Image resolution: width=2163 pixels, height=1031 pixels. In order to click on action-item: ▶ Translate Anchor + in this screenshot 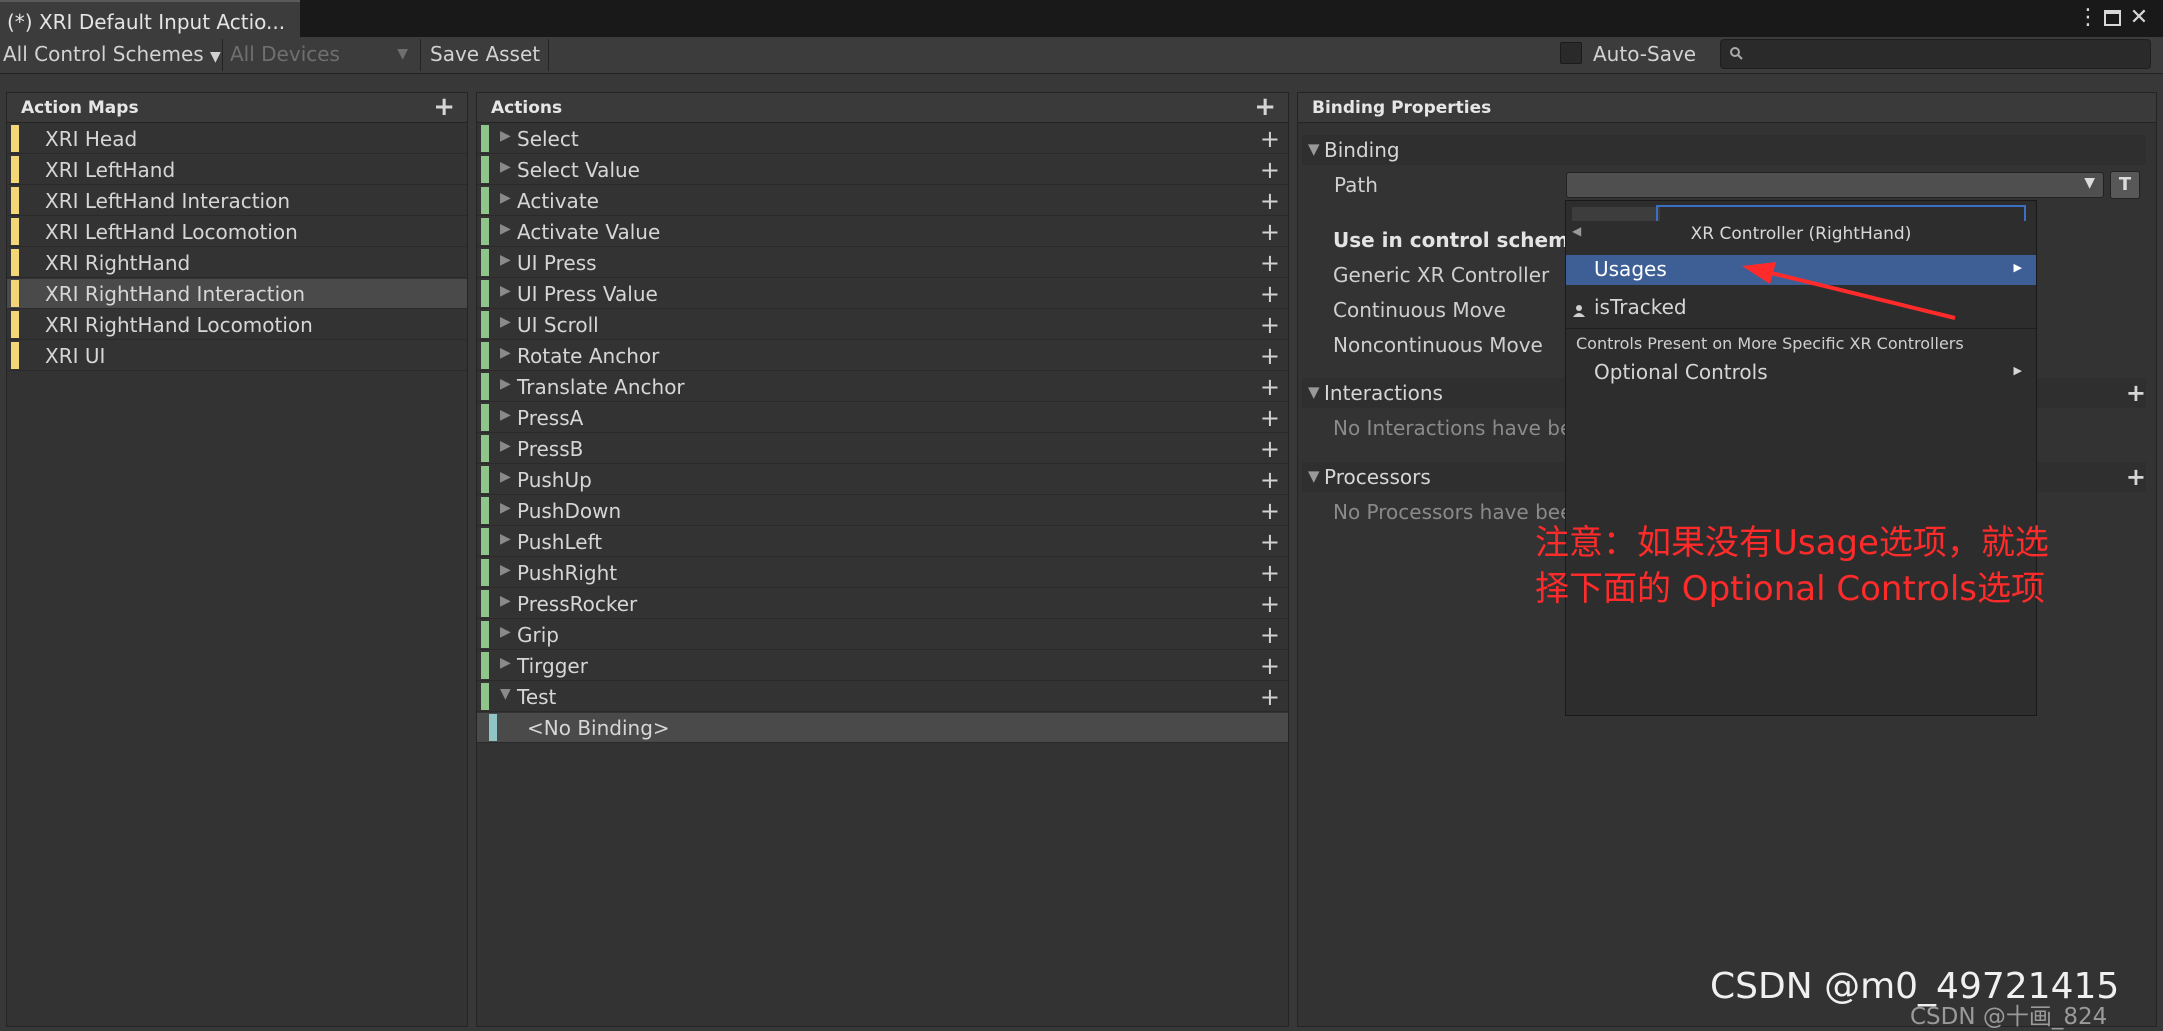, I will do `click(882, 387)`.